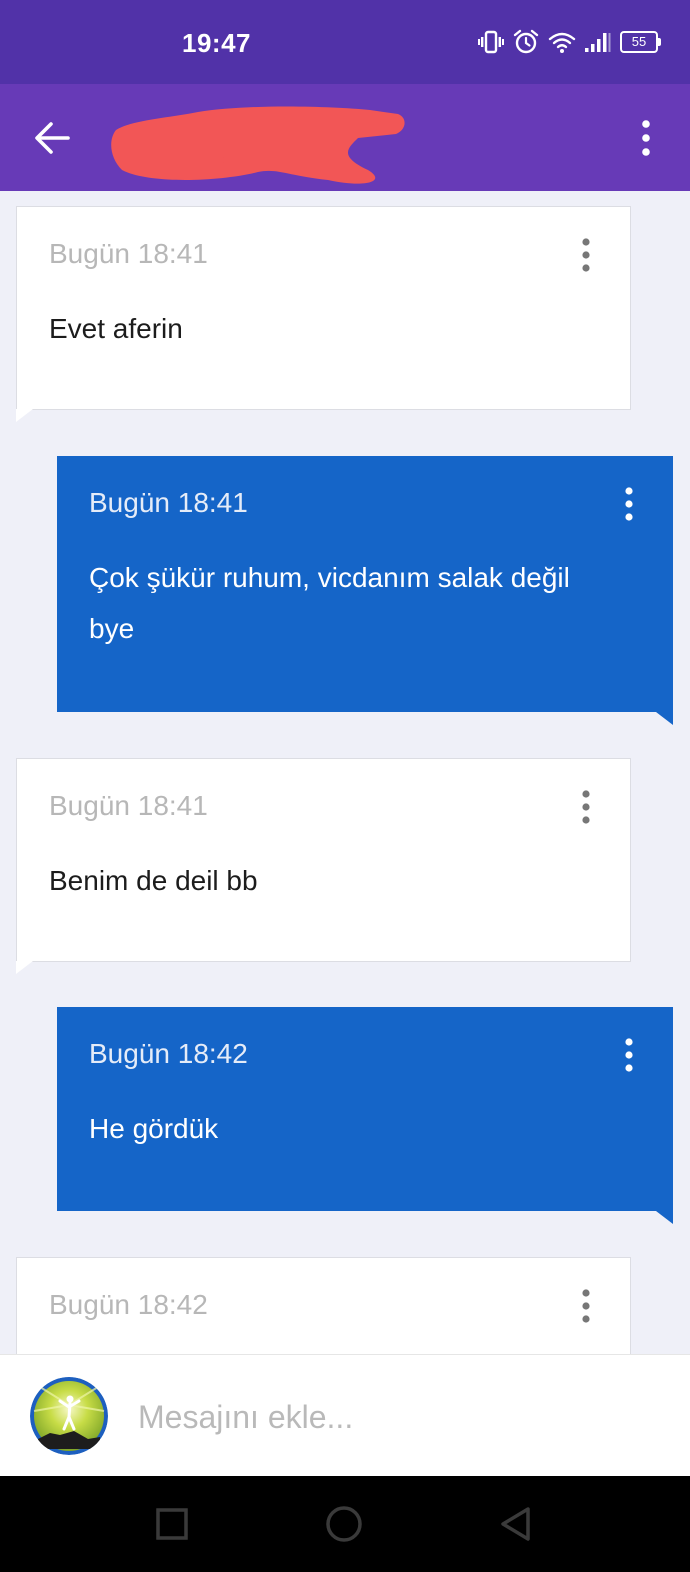 This screenshot has height=1572, width=690. What do you see at coordinates (323, 866) in the screenshot?
I see `message-bubble-incoming: Bugün 18:41 Benim de deil bb` at bounding box center [323, 866].